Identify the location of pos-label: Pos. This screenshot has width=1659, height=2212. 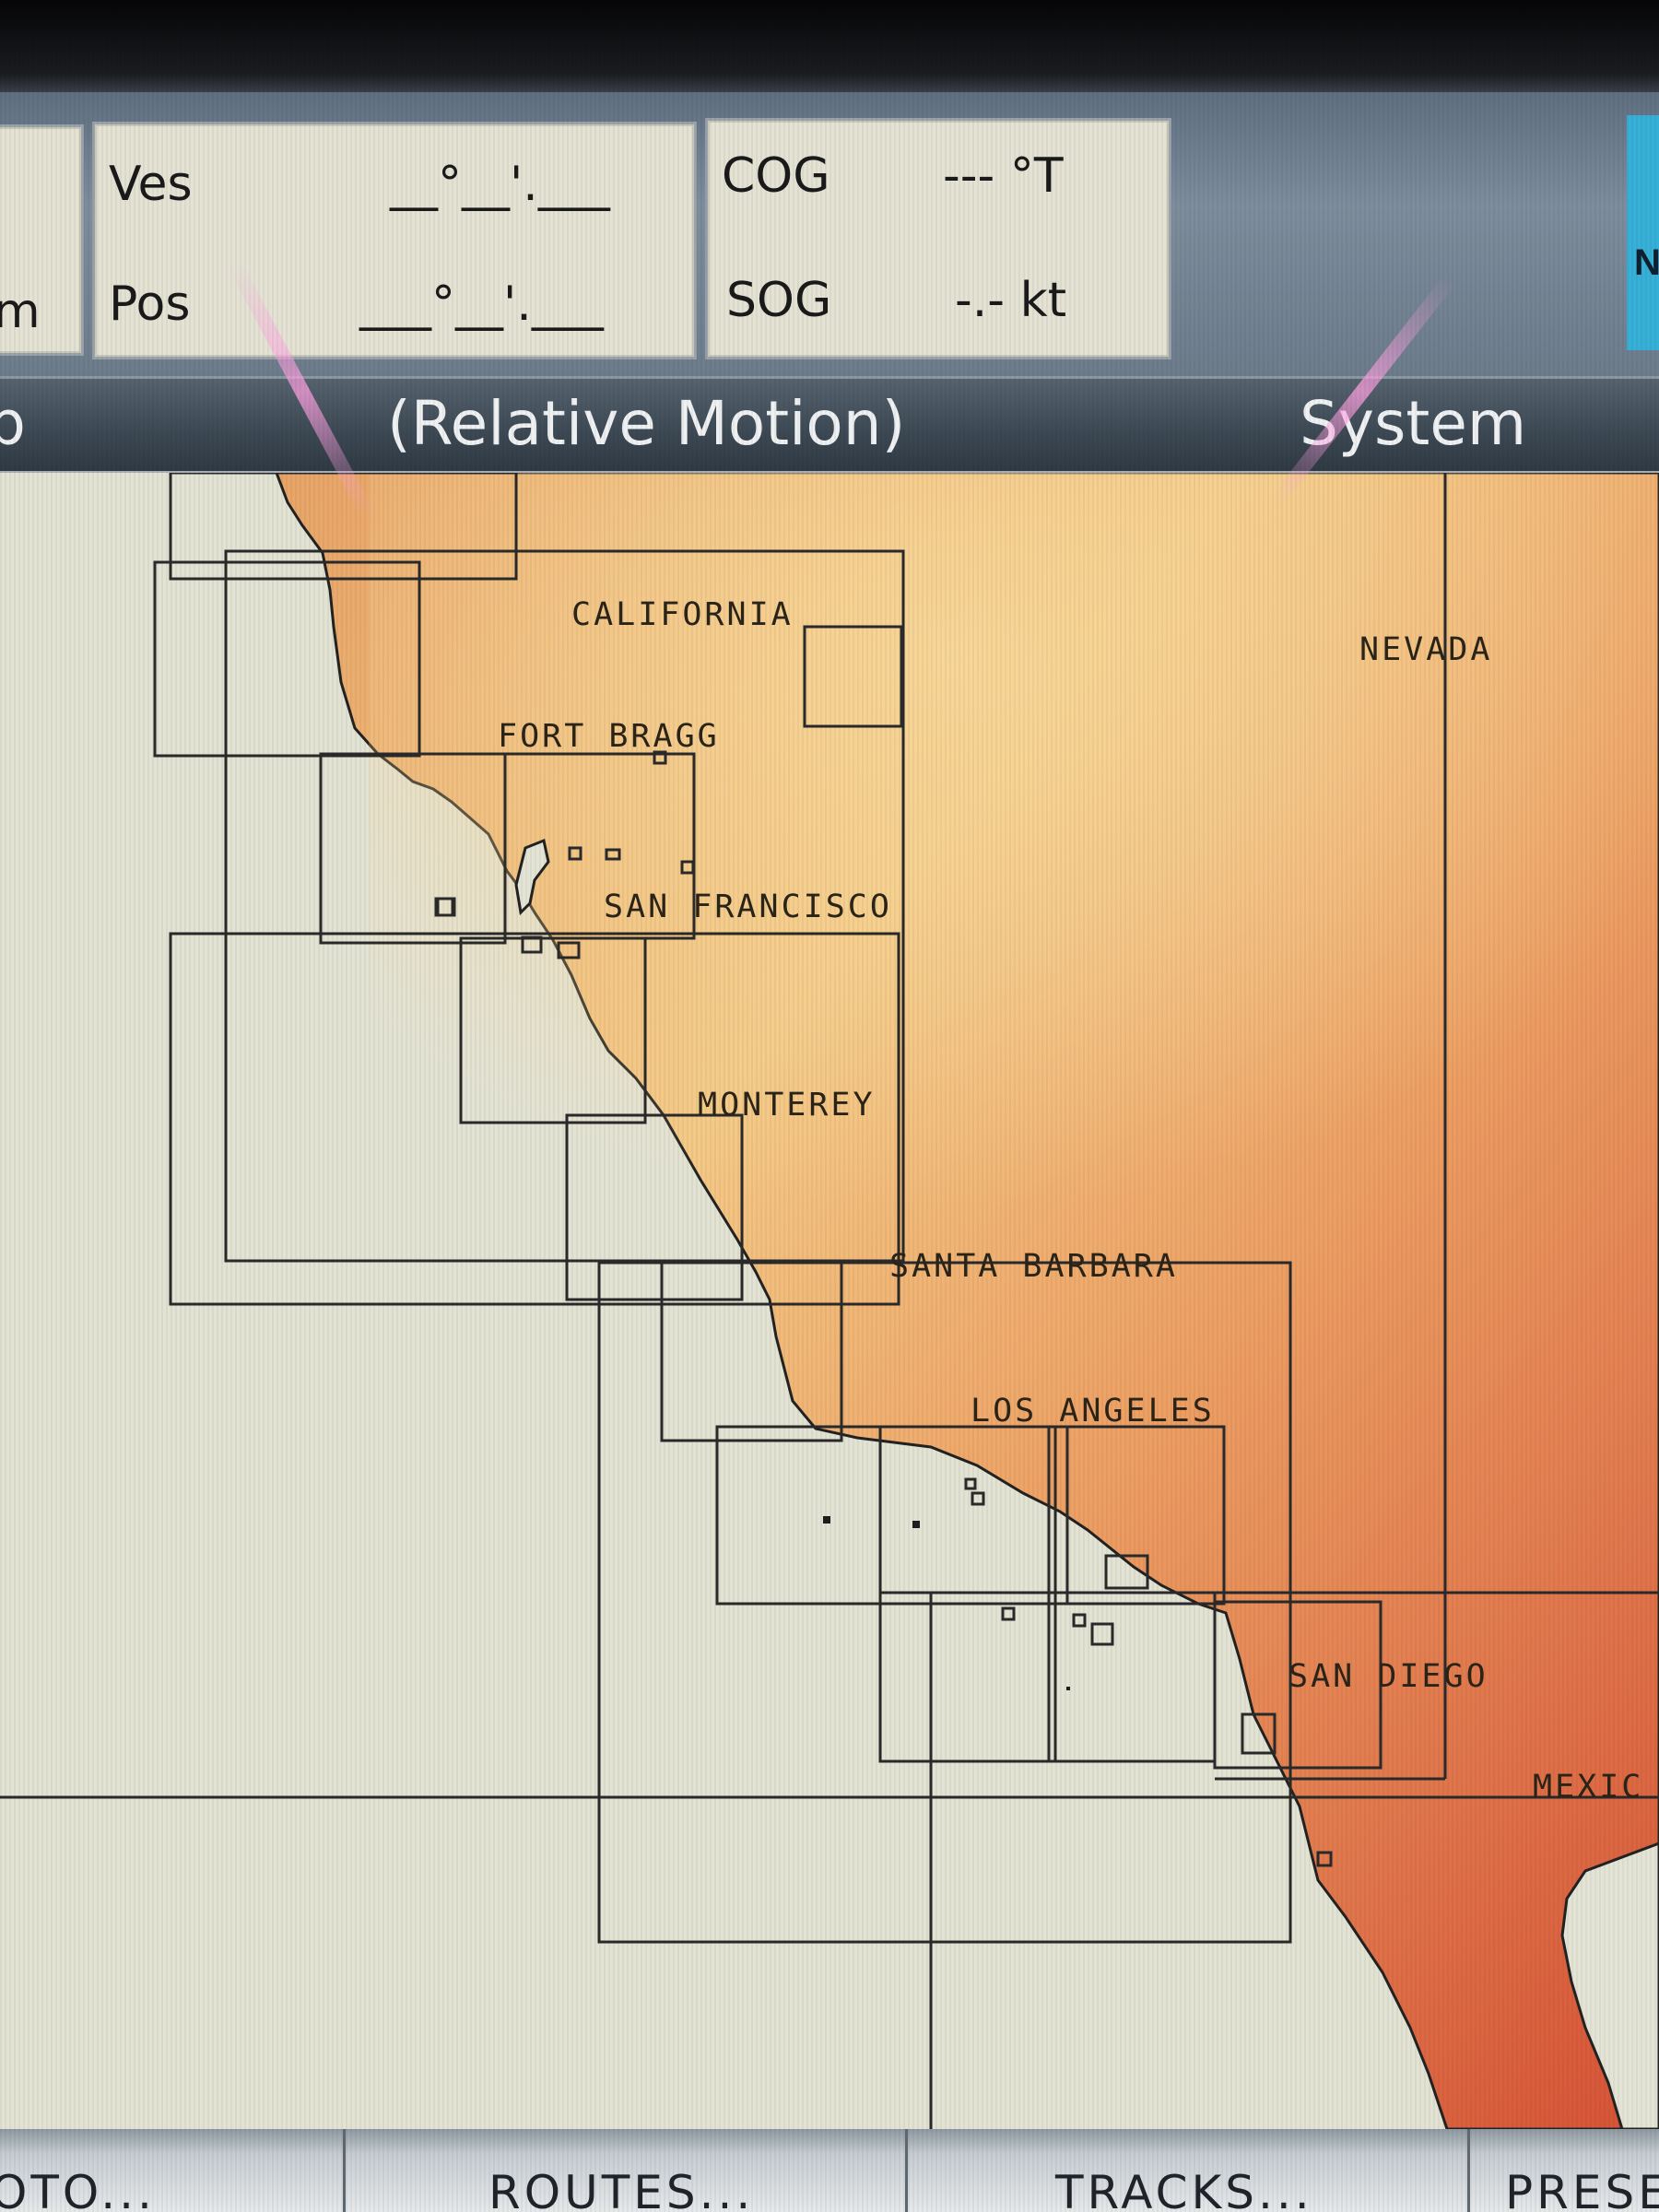
(150, 304).